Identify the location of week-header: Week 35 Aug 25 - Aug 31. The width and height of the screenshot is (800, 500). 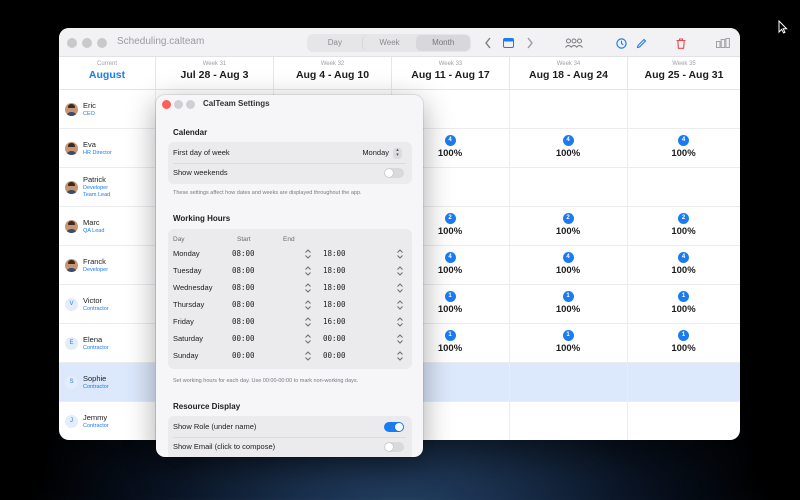
(683, 73).